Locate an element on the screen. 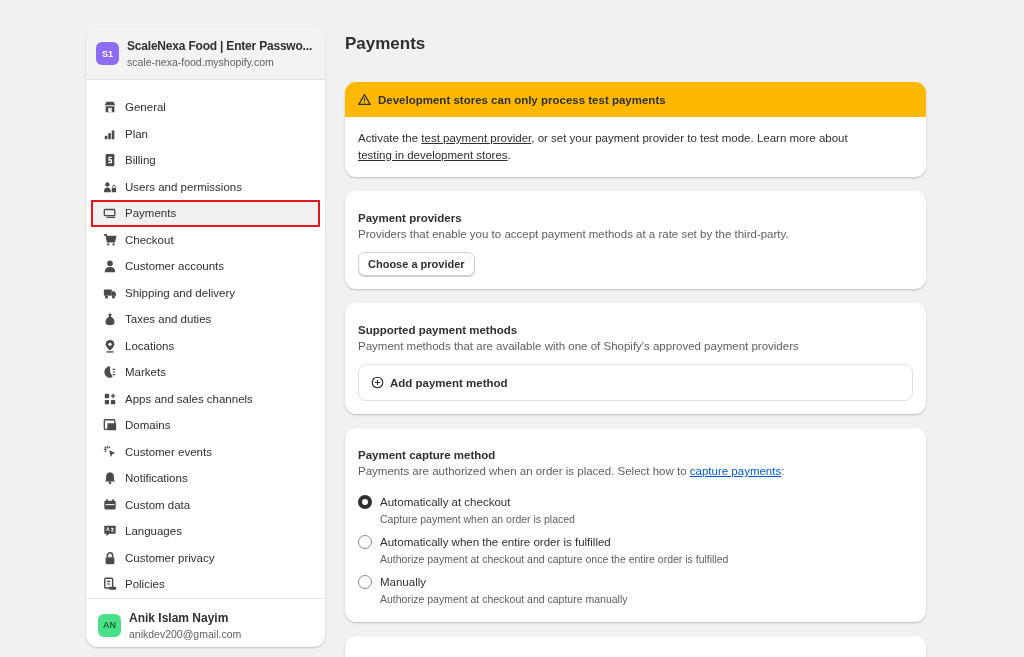  sidebar-item: Custom data is located at coordinates (205, 504).